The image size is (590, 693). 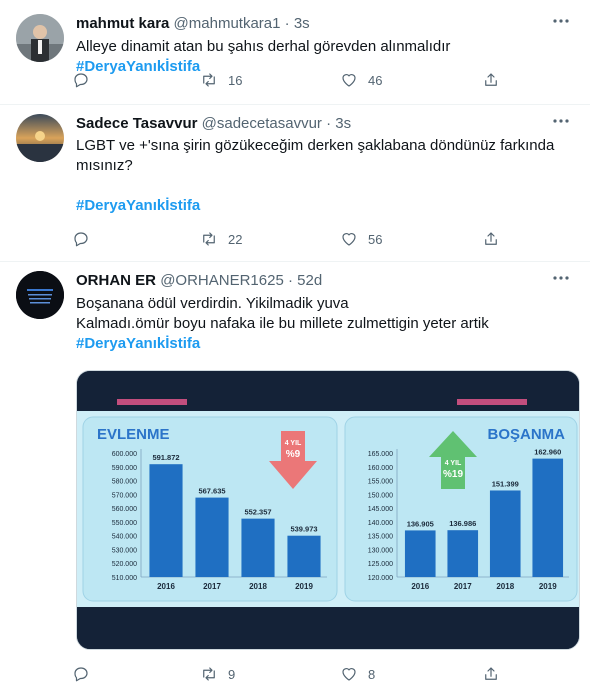 I want to click on tweet-header: ORHAN ER @ORHANER1625 · 52d, so click(x=327, y=281).